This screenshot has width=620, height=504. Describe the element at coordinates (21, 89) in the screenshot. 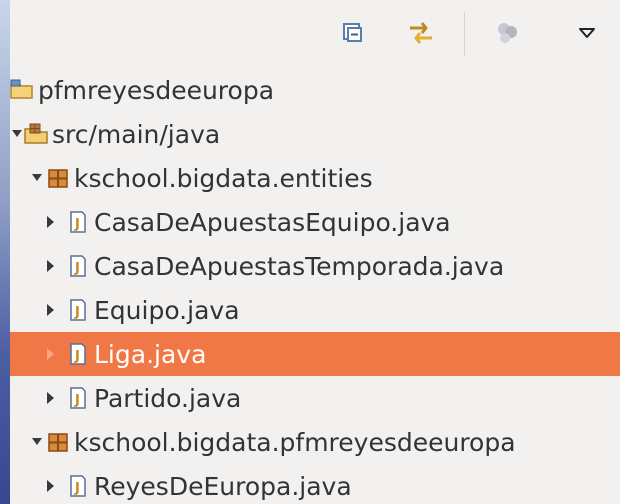

I see `project-icon` at that location.